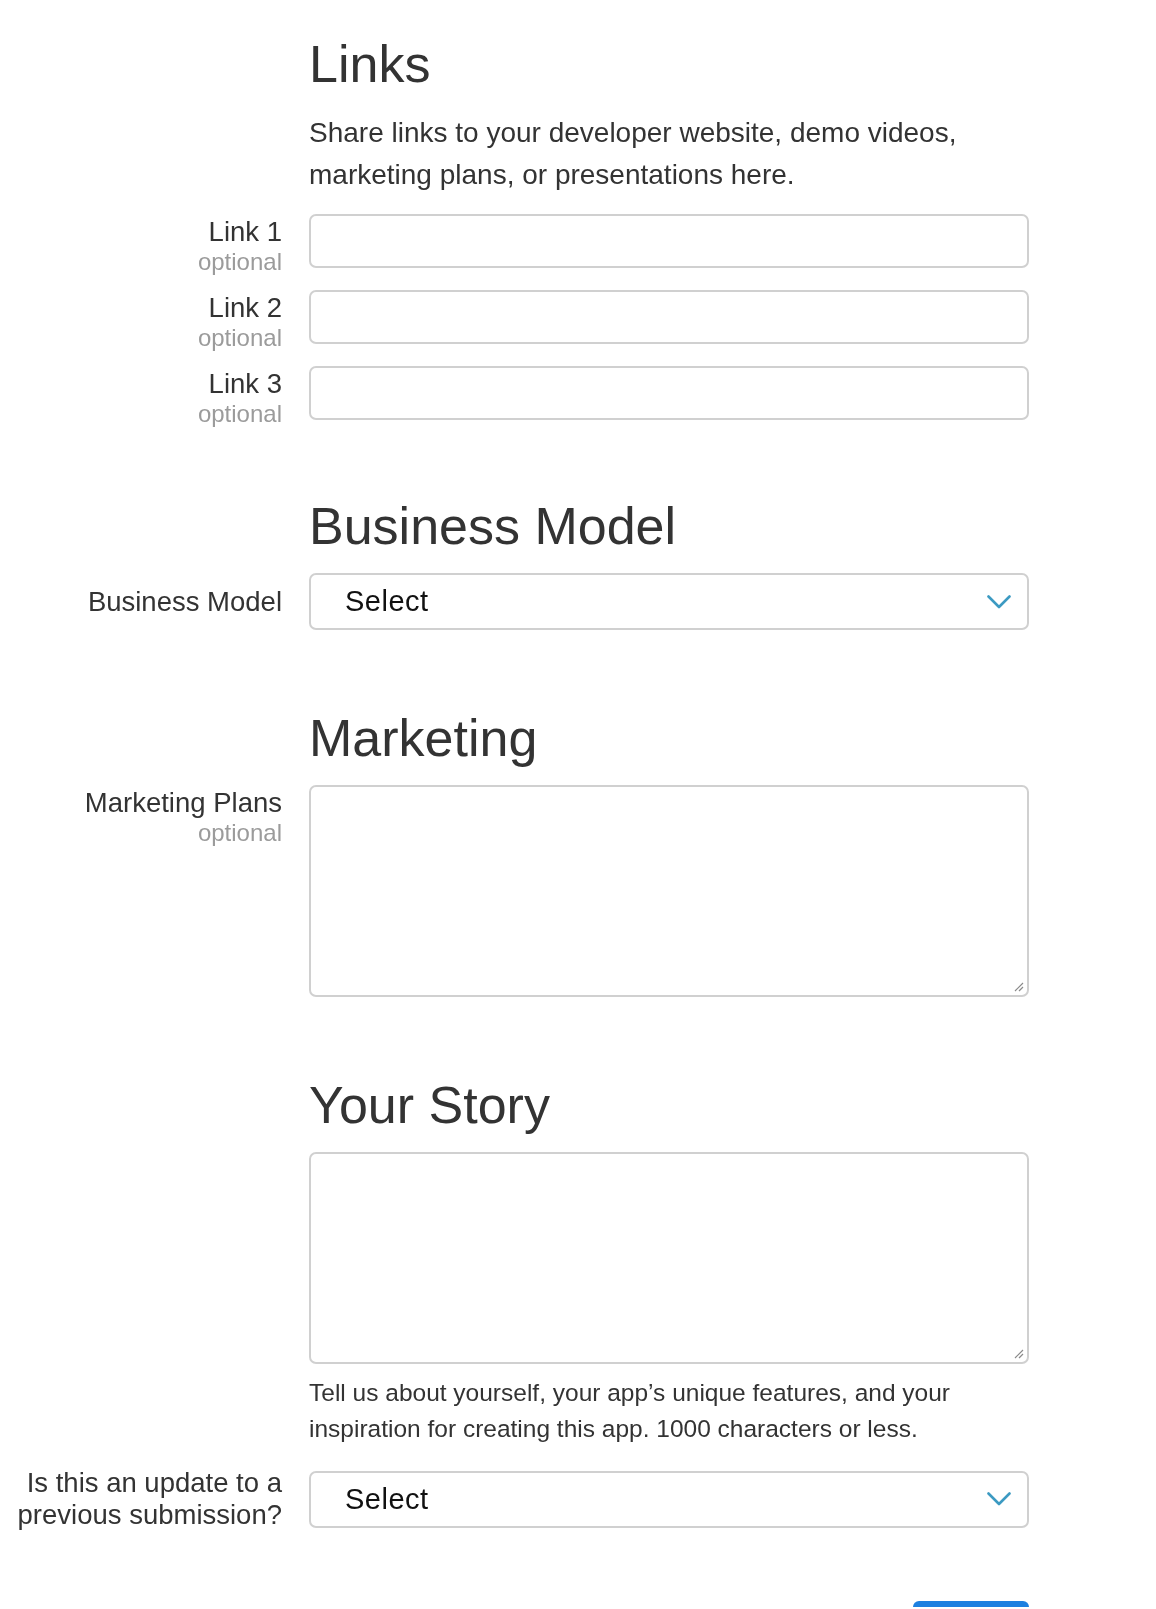 The height and width of the screenshot is (1609, 1156). Describe the element at coordinates (184, 601) in the screenshot. I see `field-label: Business Model` at that location.